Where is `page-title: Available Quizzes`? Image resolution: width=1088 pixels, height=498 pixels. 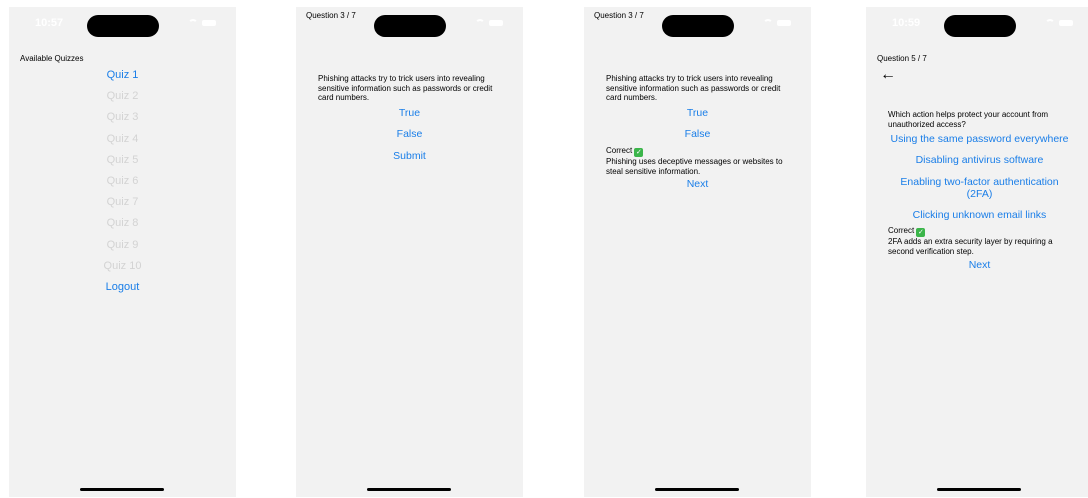 page-title: Available Quizzes is located at coordinates (52, 58).